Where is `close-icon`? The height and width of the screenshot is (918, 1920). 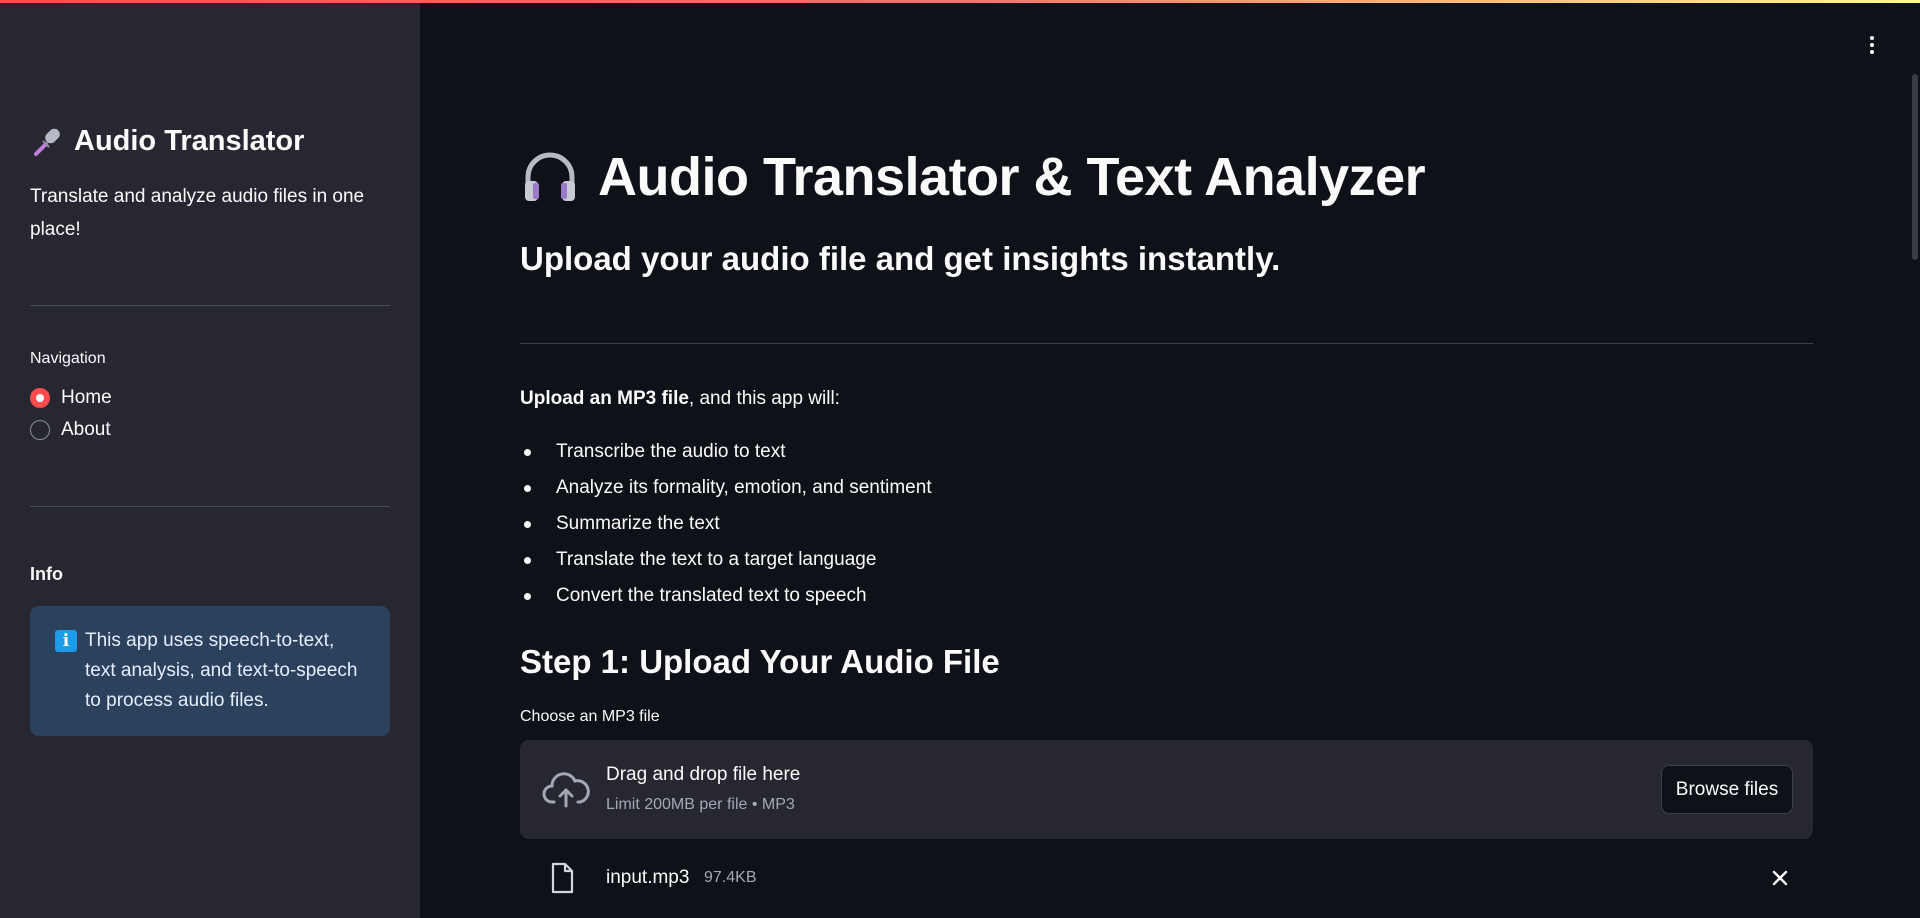
close-icon is located at coordinates (1780, 878).